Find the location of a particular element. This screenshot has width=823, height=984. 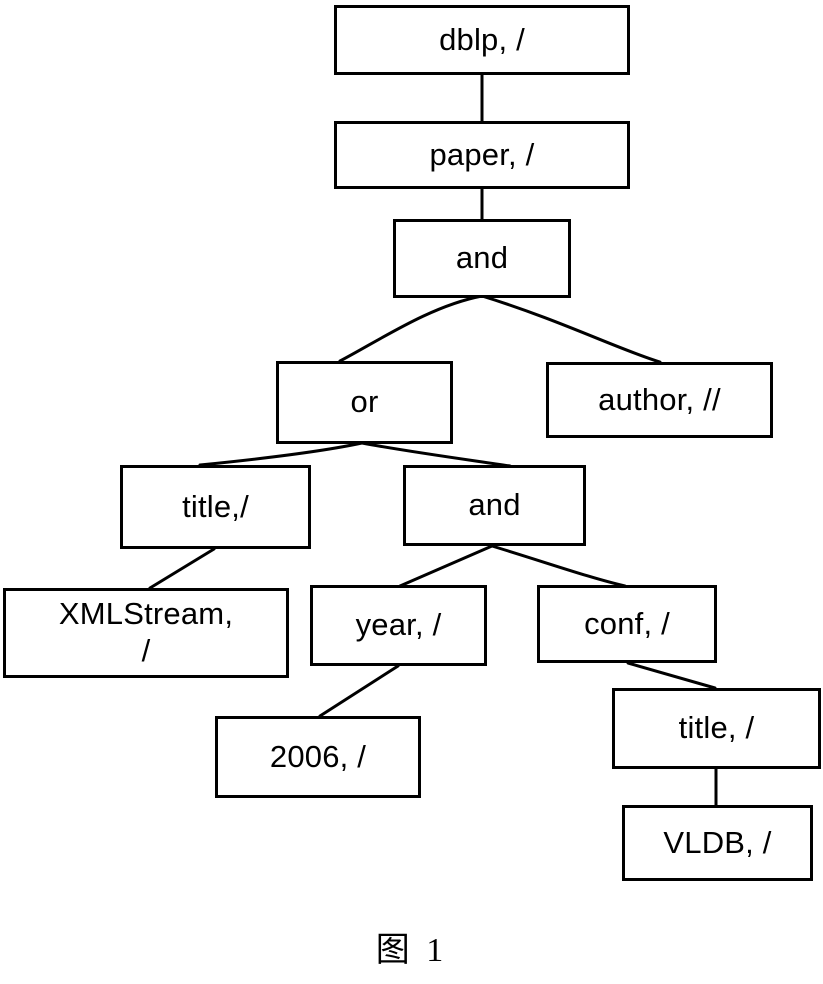

tree-edge-and_top-to-author is located at coordinates (571, 329).